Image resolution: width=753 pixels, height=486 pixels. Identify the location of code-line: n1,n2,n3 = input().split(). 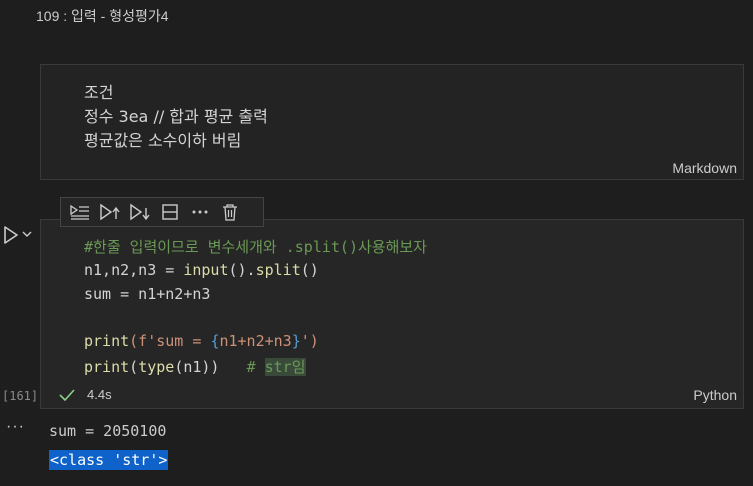
(201, 270).